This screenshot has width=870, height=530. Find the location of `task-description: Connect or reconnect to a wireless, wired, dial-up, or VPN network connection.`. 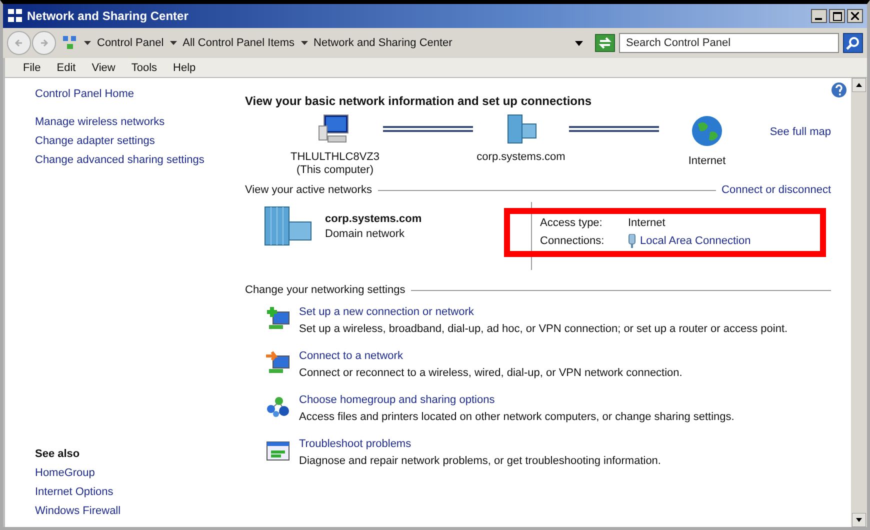

task-description: Connect or reconnect to a wireless, wired, dial-up, or VPN network connection. is located at coordinates (490, 373).